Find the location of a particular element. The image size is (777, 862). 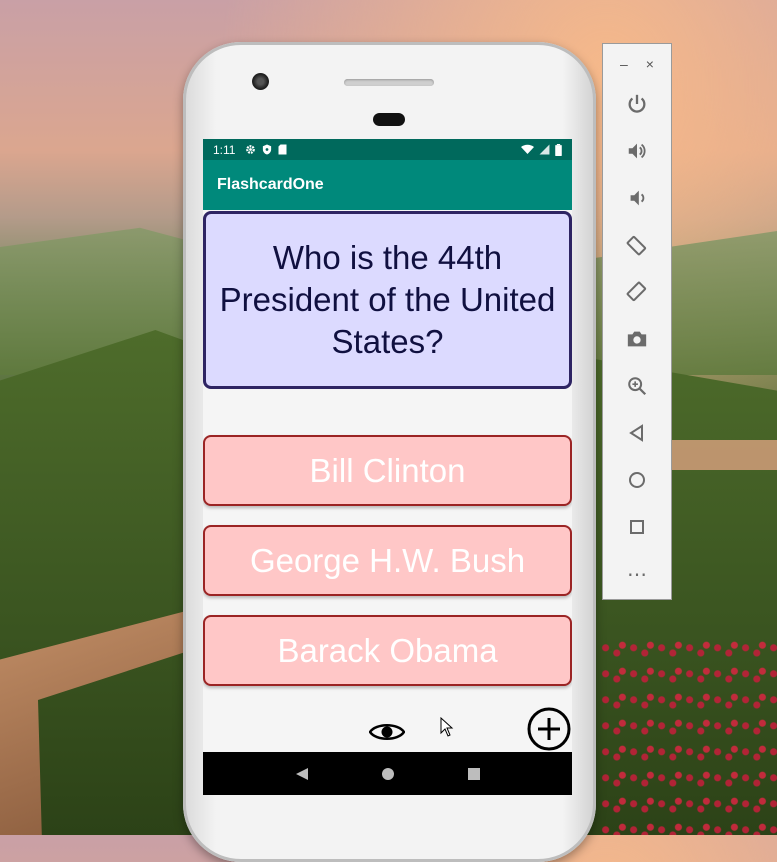

zoom-button is located at coordinates (637, 386).